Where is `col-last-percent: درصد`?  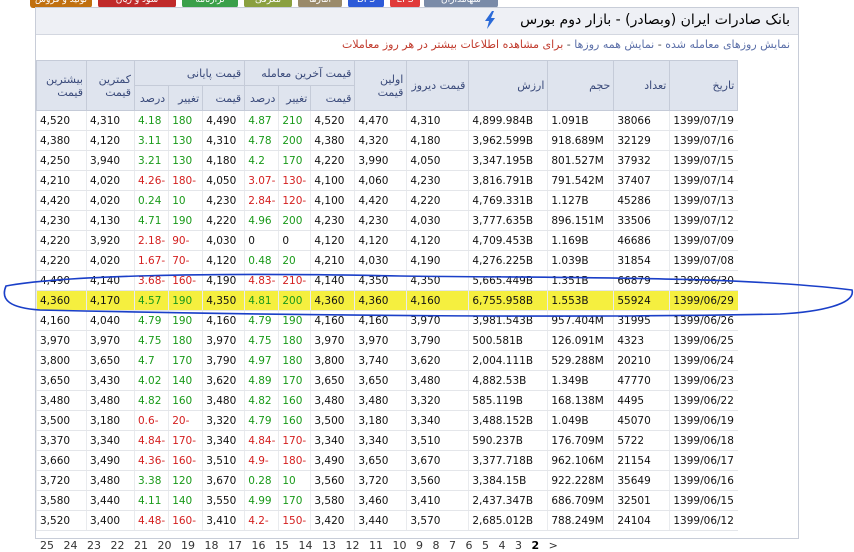
col-last-percent: درصد is located at coordinates (262, 98).